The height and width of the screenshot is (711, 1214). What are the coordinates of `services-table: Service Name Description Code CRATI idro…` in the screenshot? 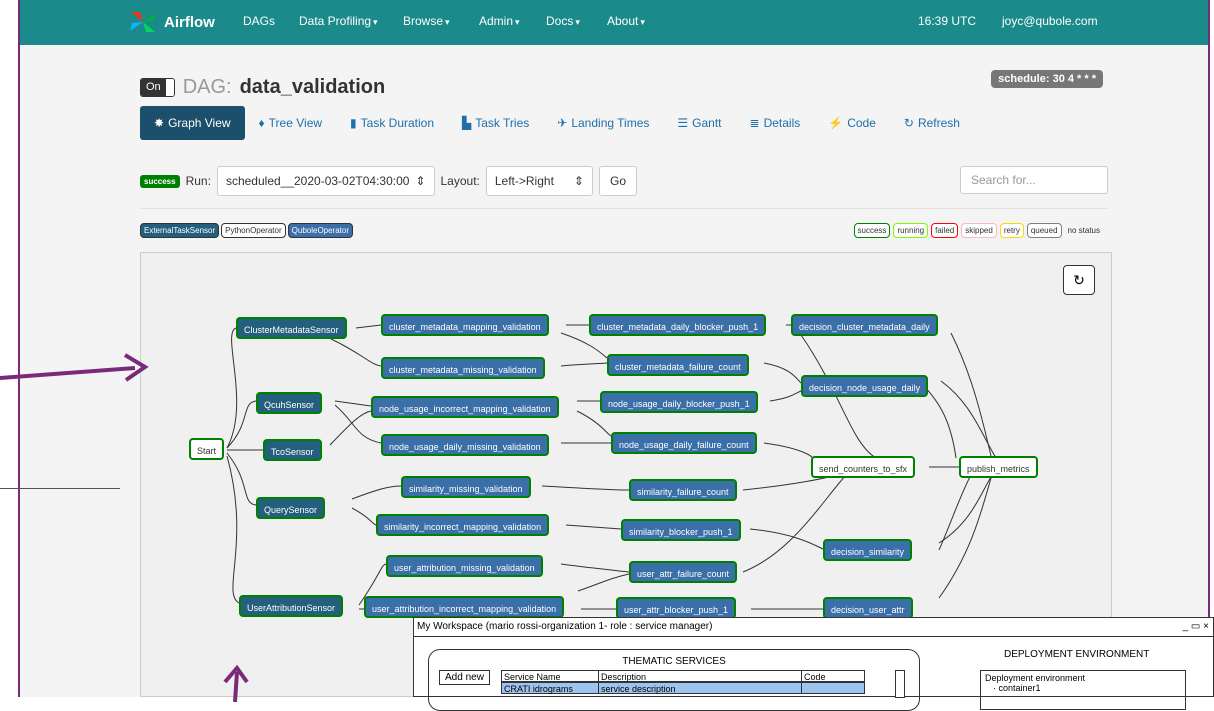 It's located at (698, 682).